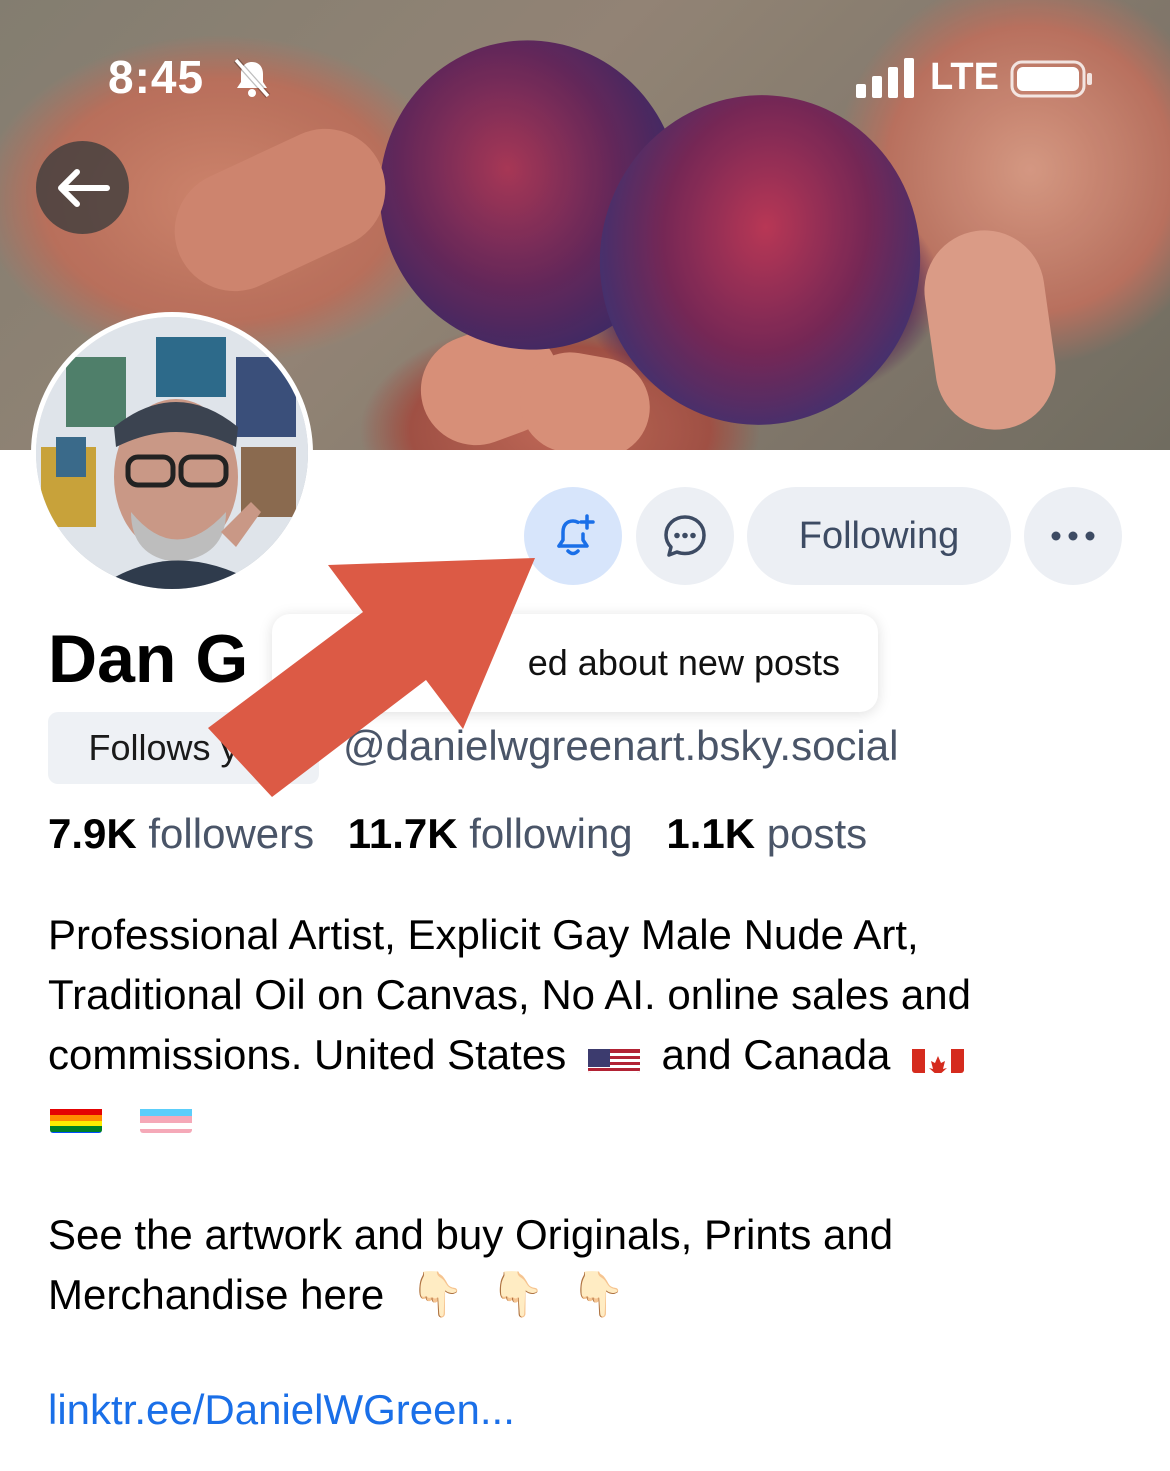  Describe the element at coordinates (148, 659) in the screenshot. I see `display-name: Dan G` at that location.